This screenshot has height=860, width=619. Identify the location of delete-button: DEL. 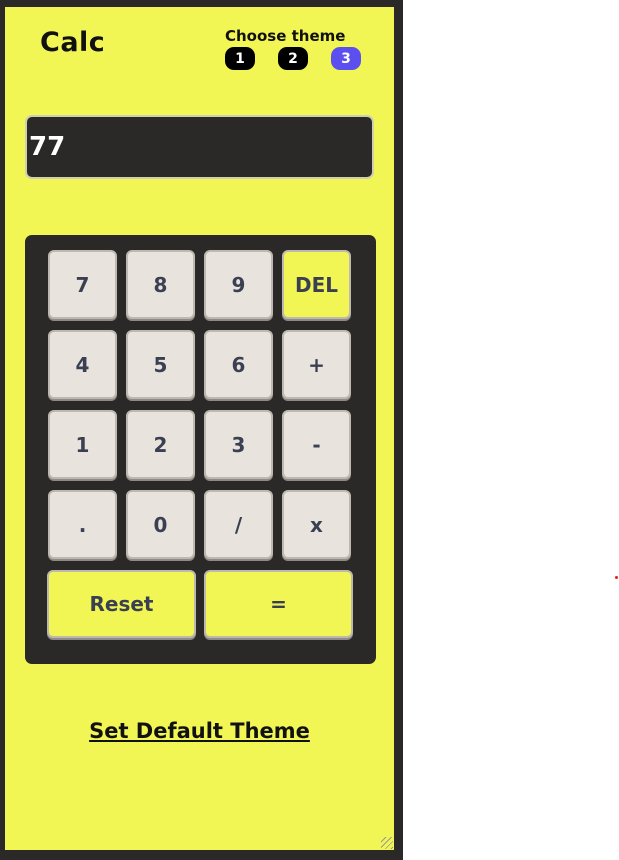
(316, 284).